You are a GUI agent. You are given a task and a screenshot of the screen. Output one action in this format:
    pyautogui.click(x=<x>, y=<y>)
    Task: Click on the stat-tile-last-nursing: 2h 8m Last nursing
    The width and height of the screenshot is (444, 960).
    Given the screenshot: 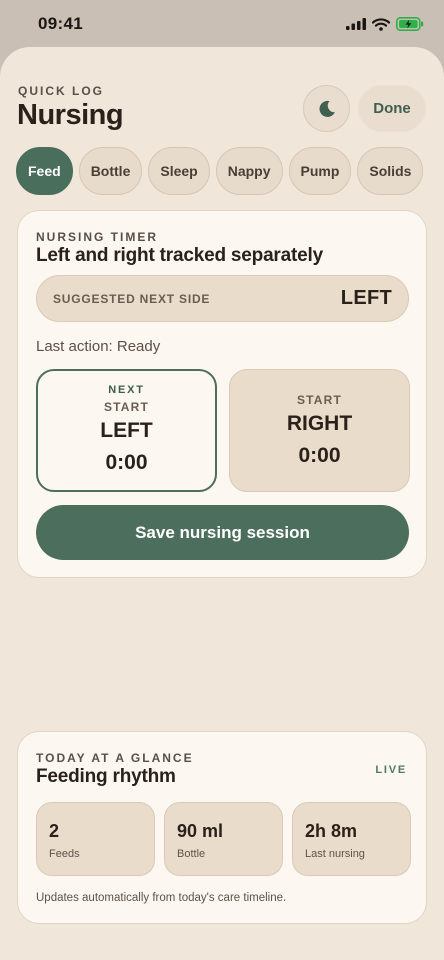 What is the action you would take?
    pyautogui.click(x=351, y=839)
    